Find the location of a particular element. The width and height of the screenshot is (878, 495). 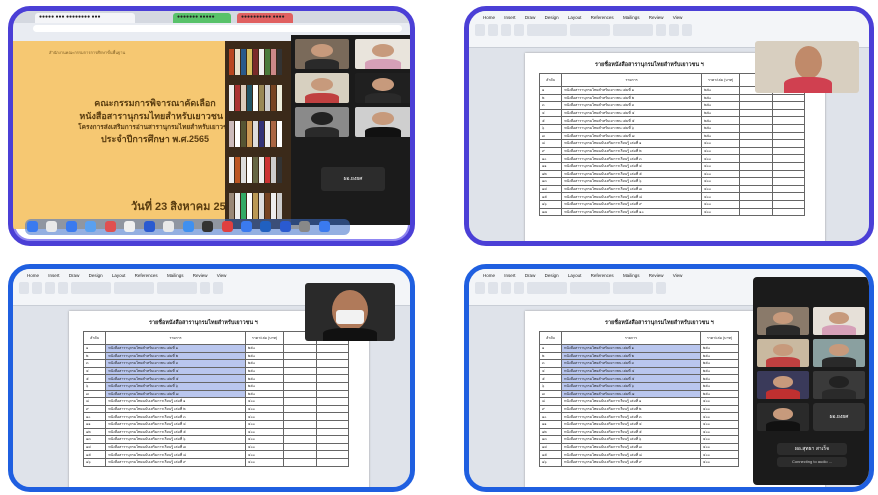

cell-index: ๔ is located at coordinates (94, 371).